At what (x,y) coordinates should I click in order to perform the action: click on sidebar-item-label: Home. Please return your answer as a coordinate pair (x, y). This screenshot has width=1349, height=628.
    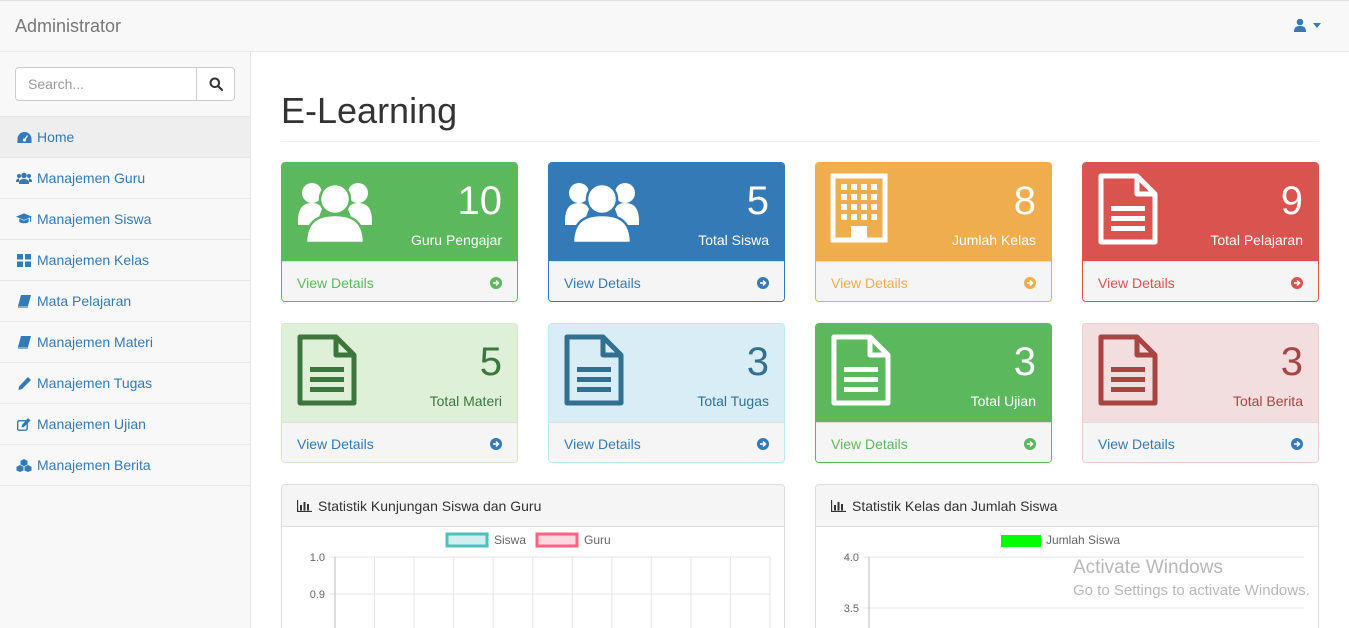
    Looking at the image, I should click on (56, 137).